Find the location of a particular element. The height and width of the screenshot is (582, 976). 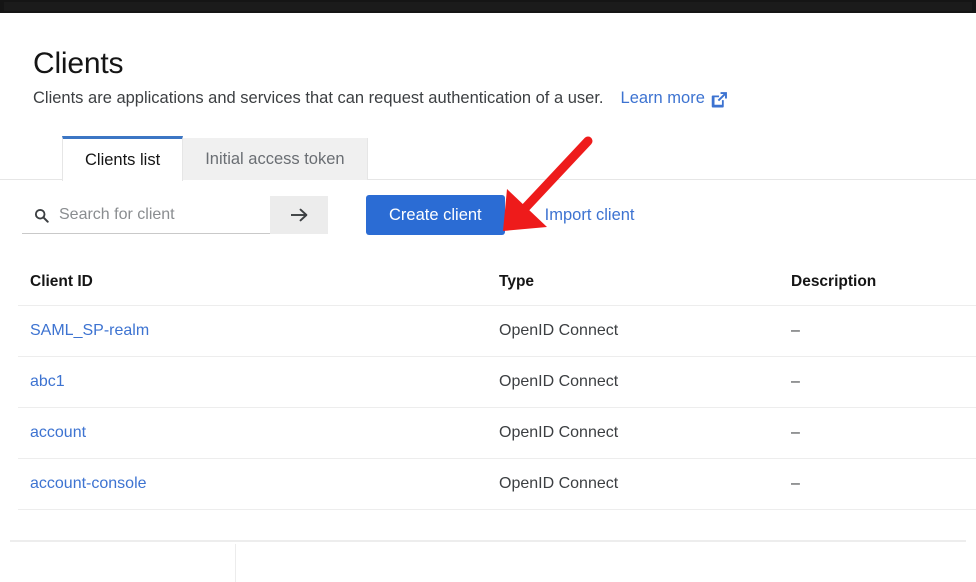

table-row: account-console OpenID Connect – is located at coordinates (497, 484).